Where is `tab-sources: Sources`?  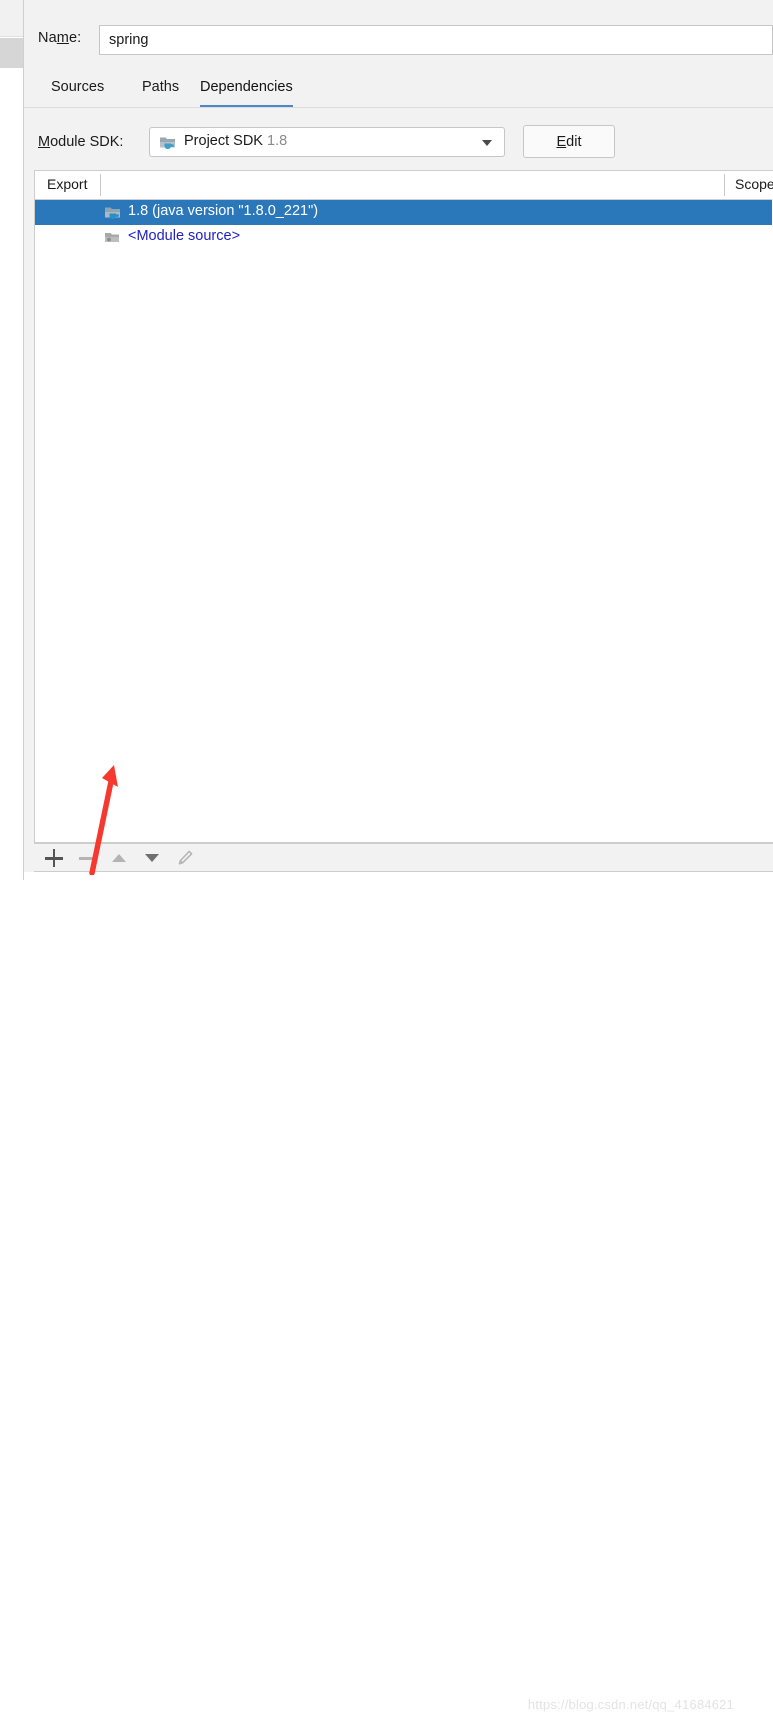 tab-sources: Sources is located at coordinates (77, 91).